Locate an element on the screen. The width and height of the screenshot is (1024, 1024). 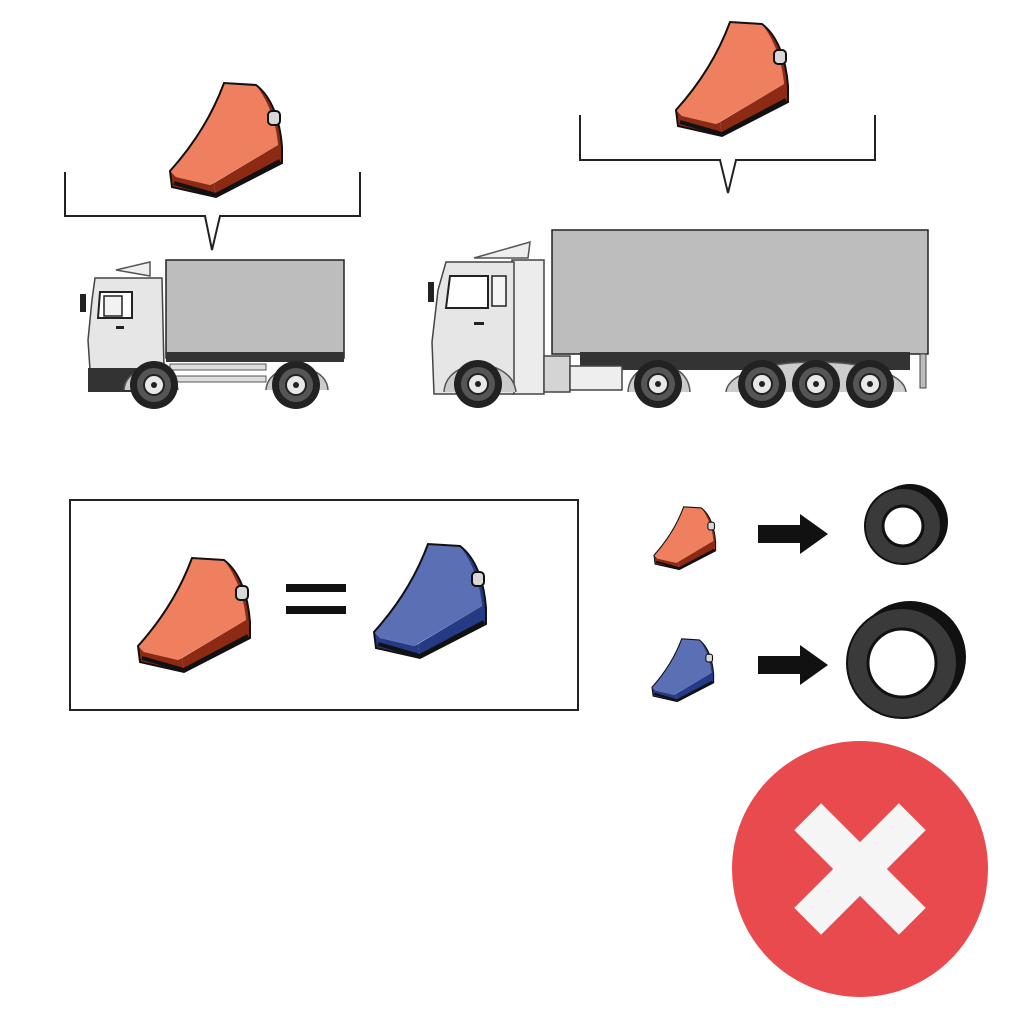
large-tire-icon is located at coordinates (906, 660).